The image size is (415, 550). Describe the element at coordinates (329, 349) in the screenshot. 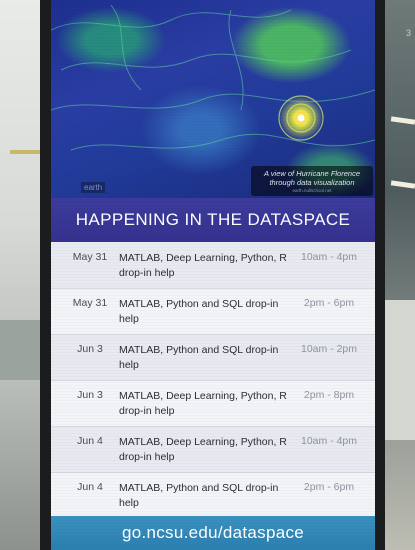

I see `event-time: 10am - 2pm` at that location.